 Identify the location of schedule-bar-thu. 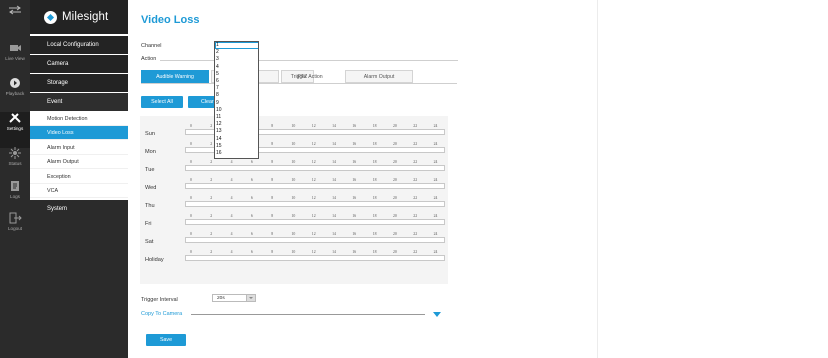
(315, 204).